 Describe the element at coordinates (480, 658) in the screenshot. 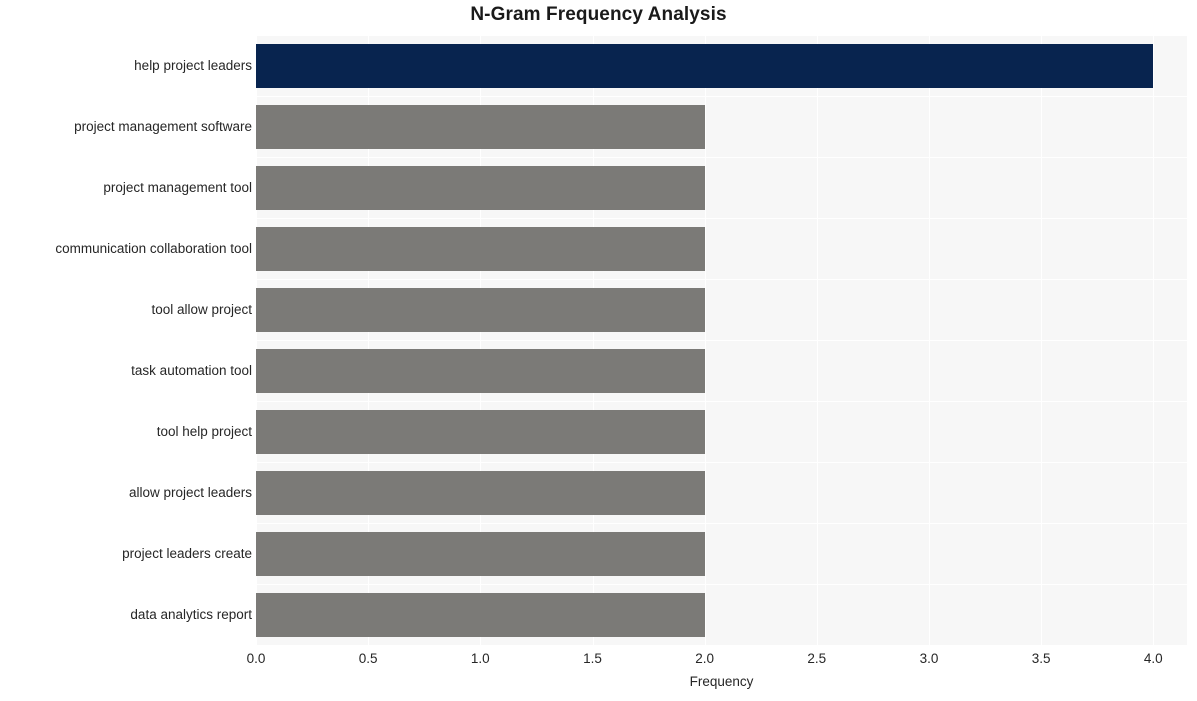

I see `x-axis-tick-label: 1.0` at that location.